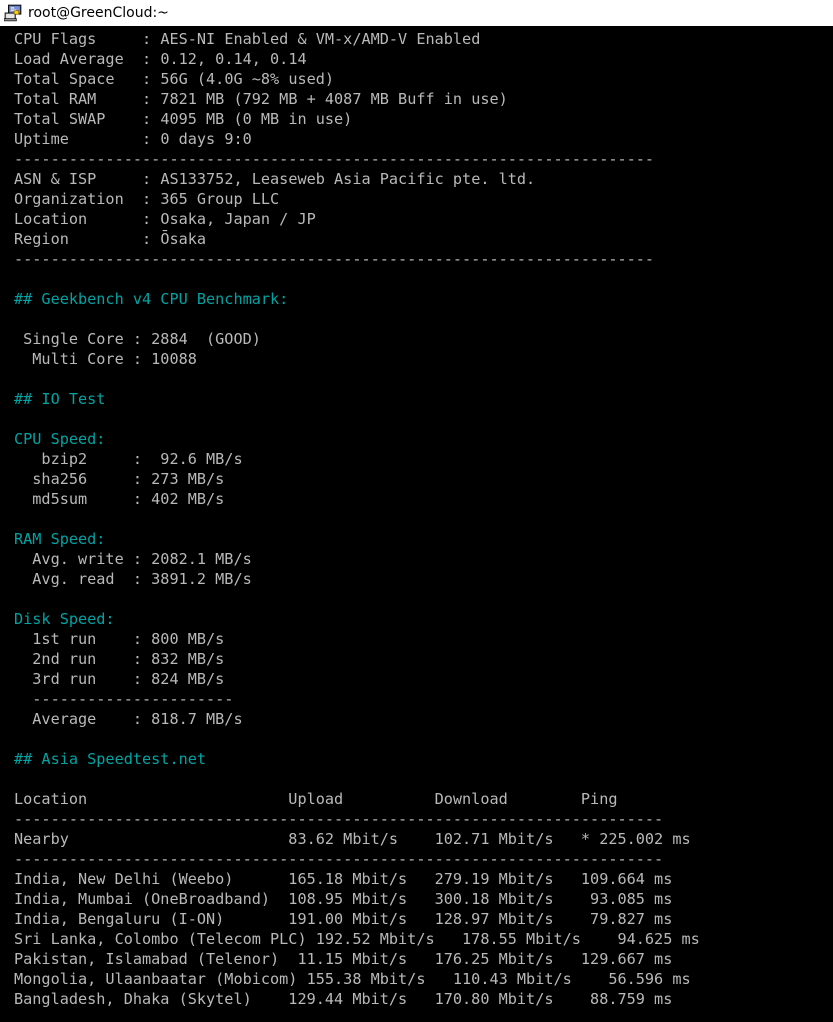 This screenshot has height=1022, width=833. Describe the element at coordinates (119, 479) in the screenshot. I see `cpu-speed-sha256: sha256 : 273 MB/s` at that location.